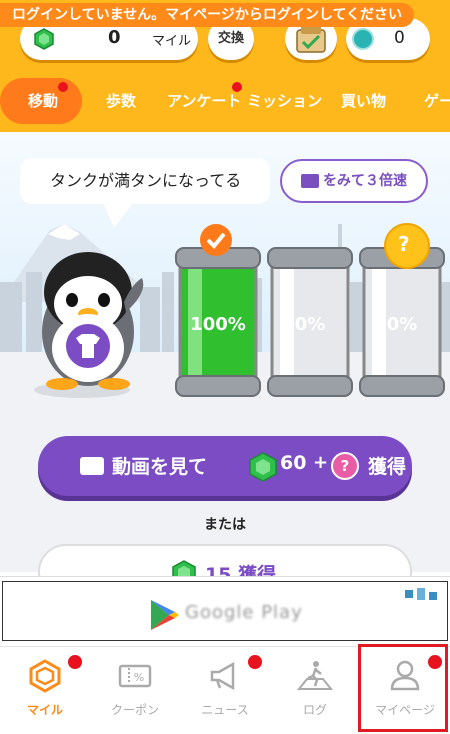 This screenshot has width=450, height=734. What do you see at coordinates (44, 710) in the screenshot?
I see `nav-label: マイル` at bounding box center [44, 710].